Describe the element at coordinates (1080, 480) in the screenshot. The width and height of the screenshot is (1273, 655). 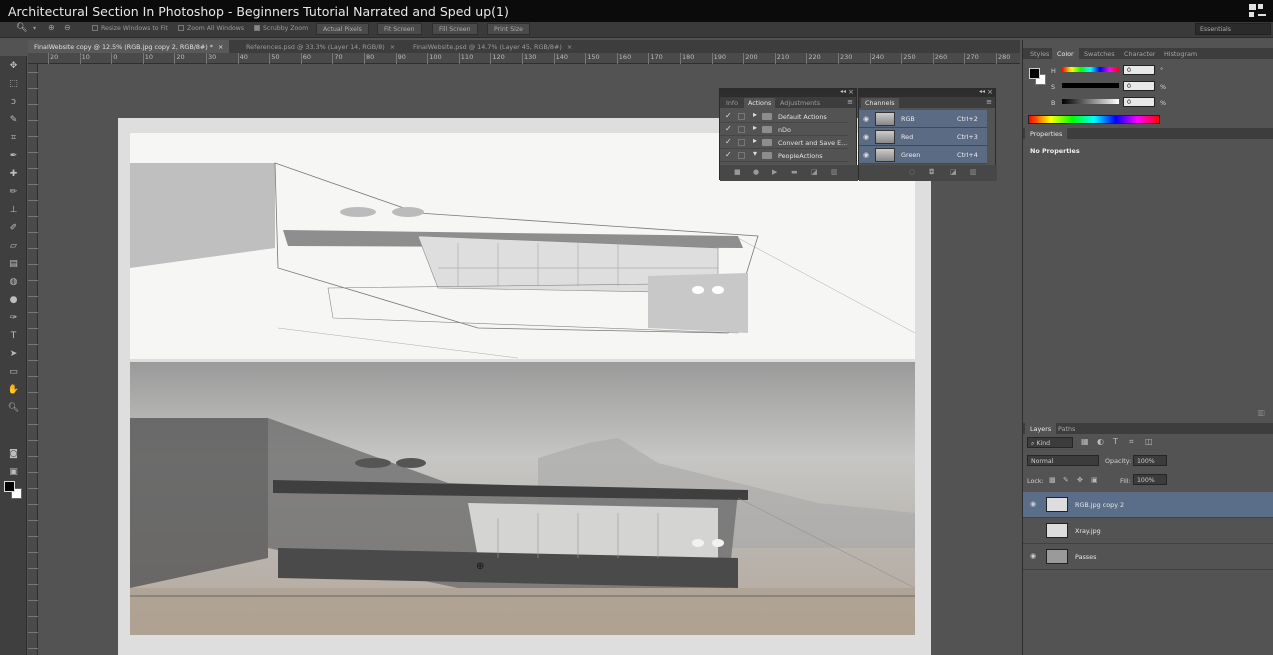
I see `lock-position-icon: ✥` at that location.